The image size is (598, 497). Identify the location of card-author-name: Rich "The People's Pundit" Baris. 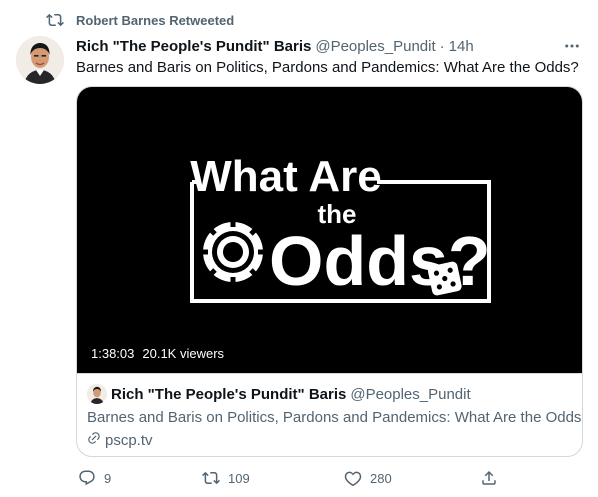
(229, 394).